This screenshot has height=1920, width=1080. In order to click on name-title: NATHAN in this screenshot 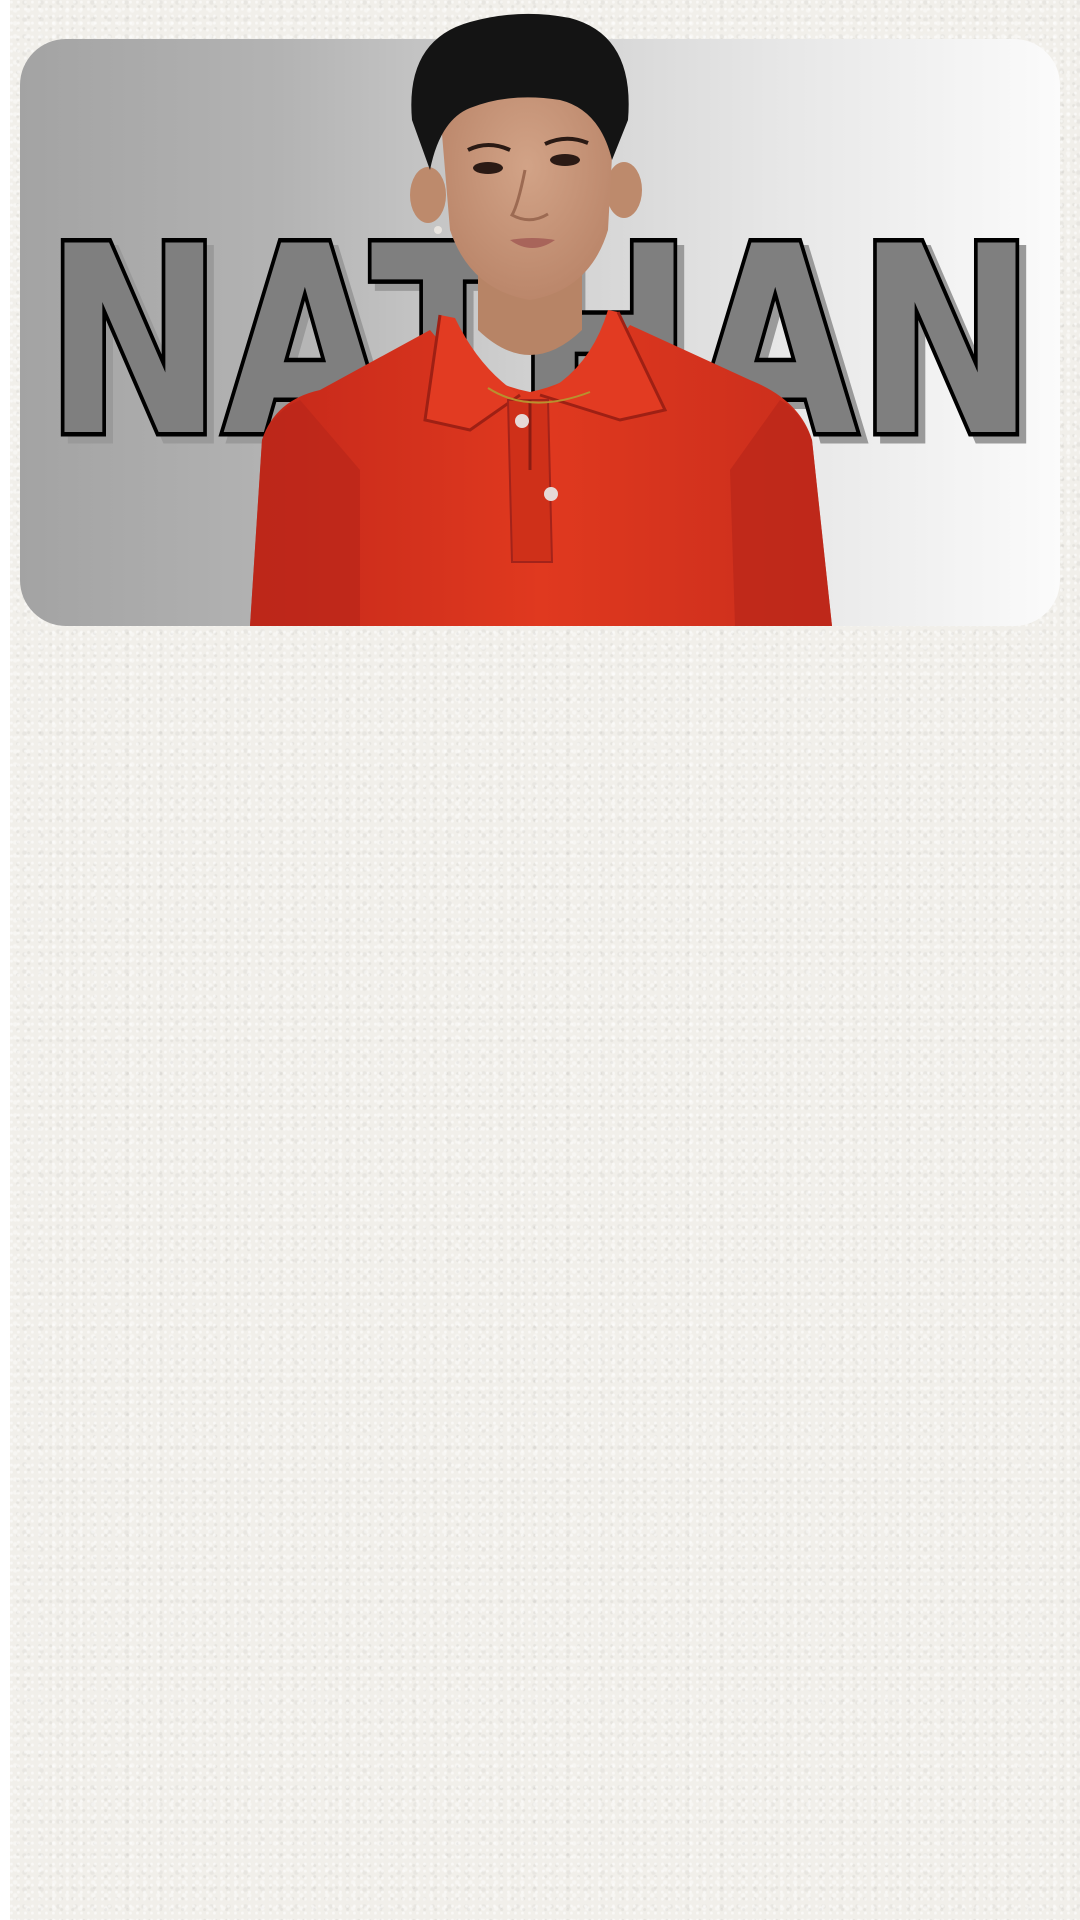, I will do `click(540, 343)`.